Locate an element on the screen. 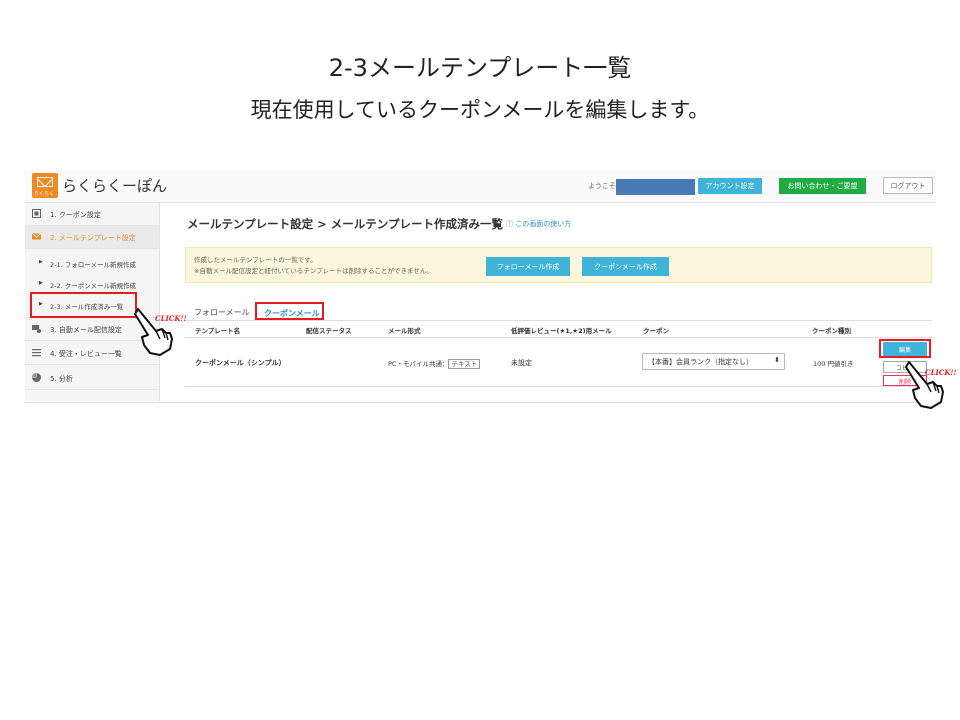 The image size is (960, 720). template-name: クーポンメール（シンプル） is located at coordinates (240, 363).